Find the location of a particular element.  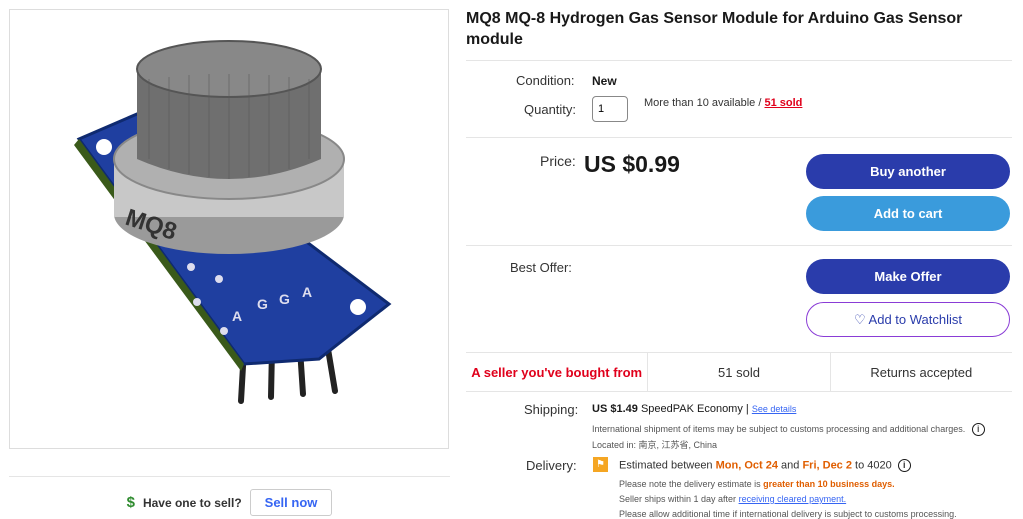

shipping-method: SpeedPAK Economy | is located at coordinates (694, 409).